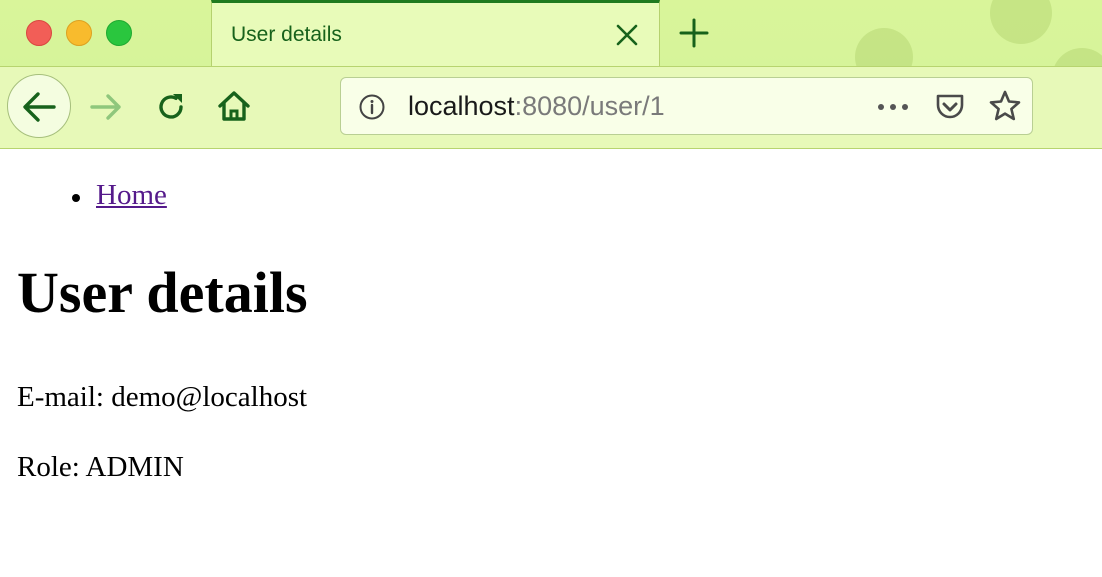 The width and height of the screenshot is (1102, 577). I want to click on back-button, so click(39, 106).